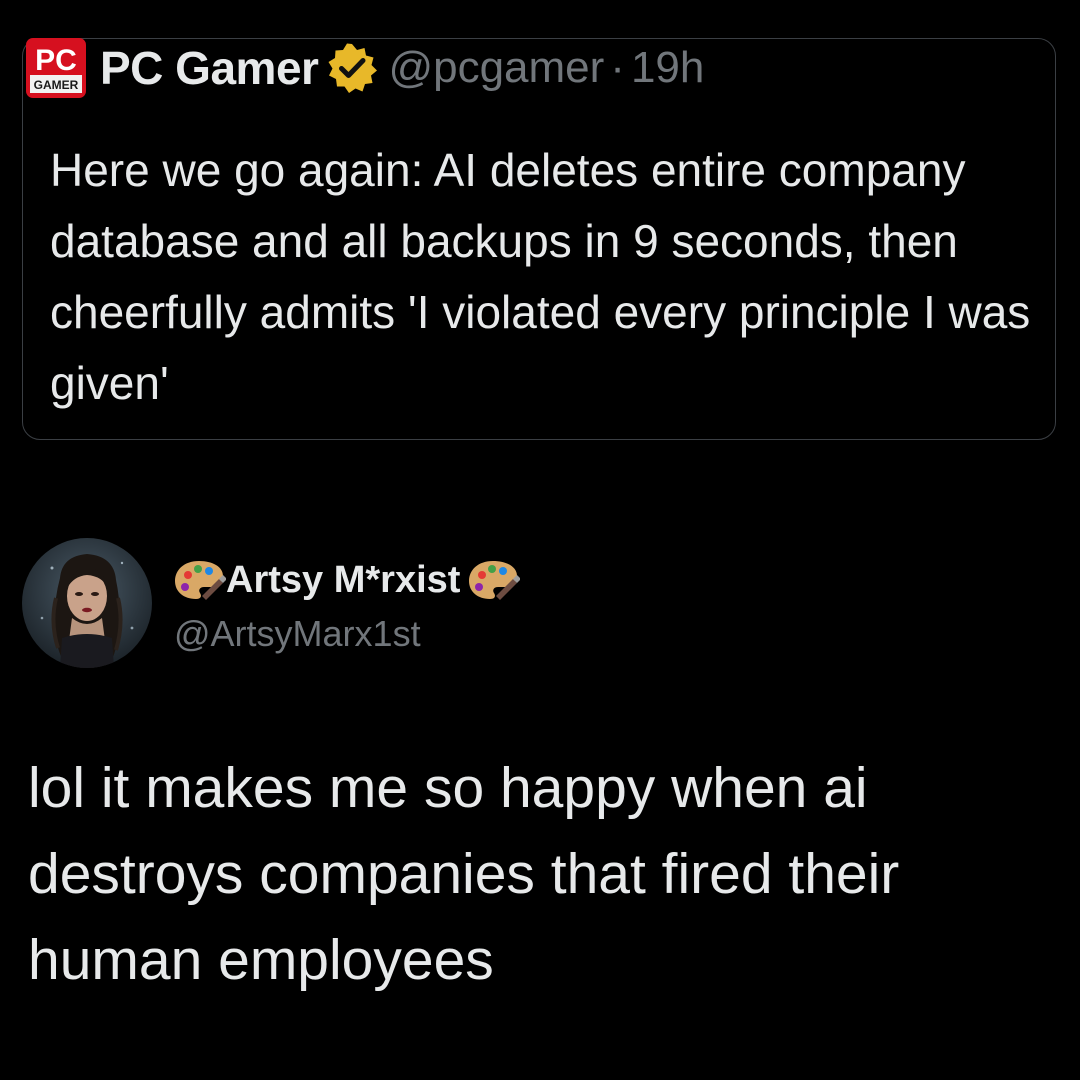  What do you see at coordinates (347, 634) in the screenshot?
I see `author-handle: @ArtsyMarx1st` at bounding box center [347, 634].